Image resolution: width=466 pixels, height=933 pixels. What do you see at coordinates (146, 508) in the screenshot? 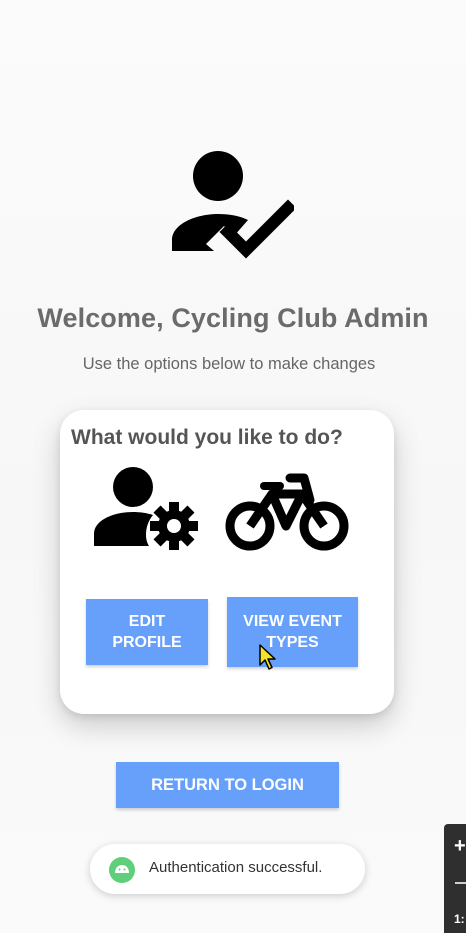
I see `person-gear-icon` at bounding box center [146, 508].